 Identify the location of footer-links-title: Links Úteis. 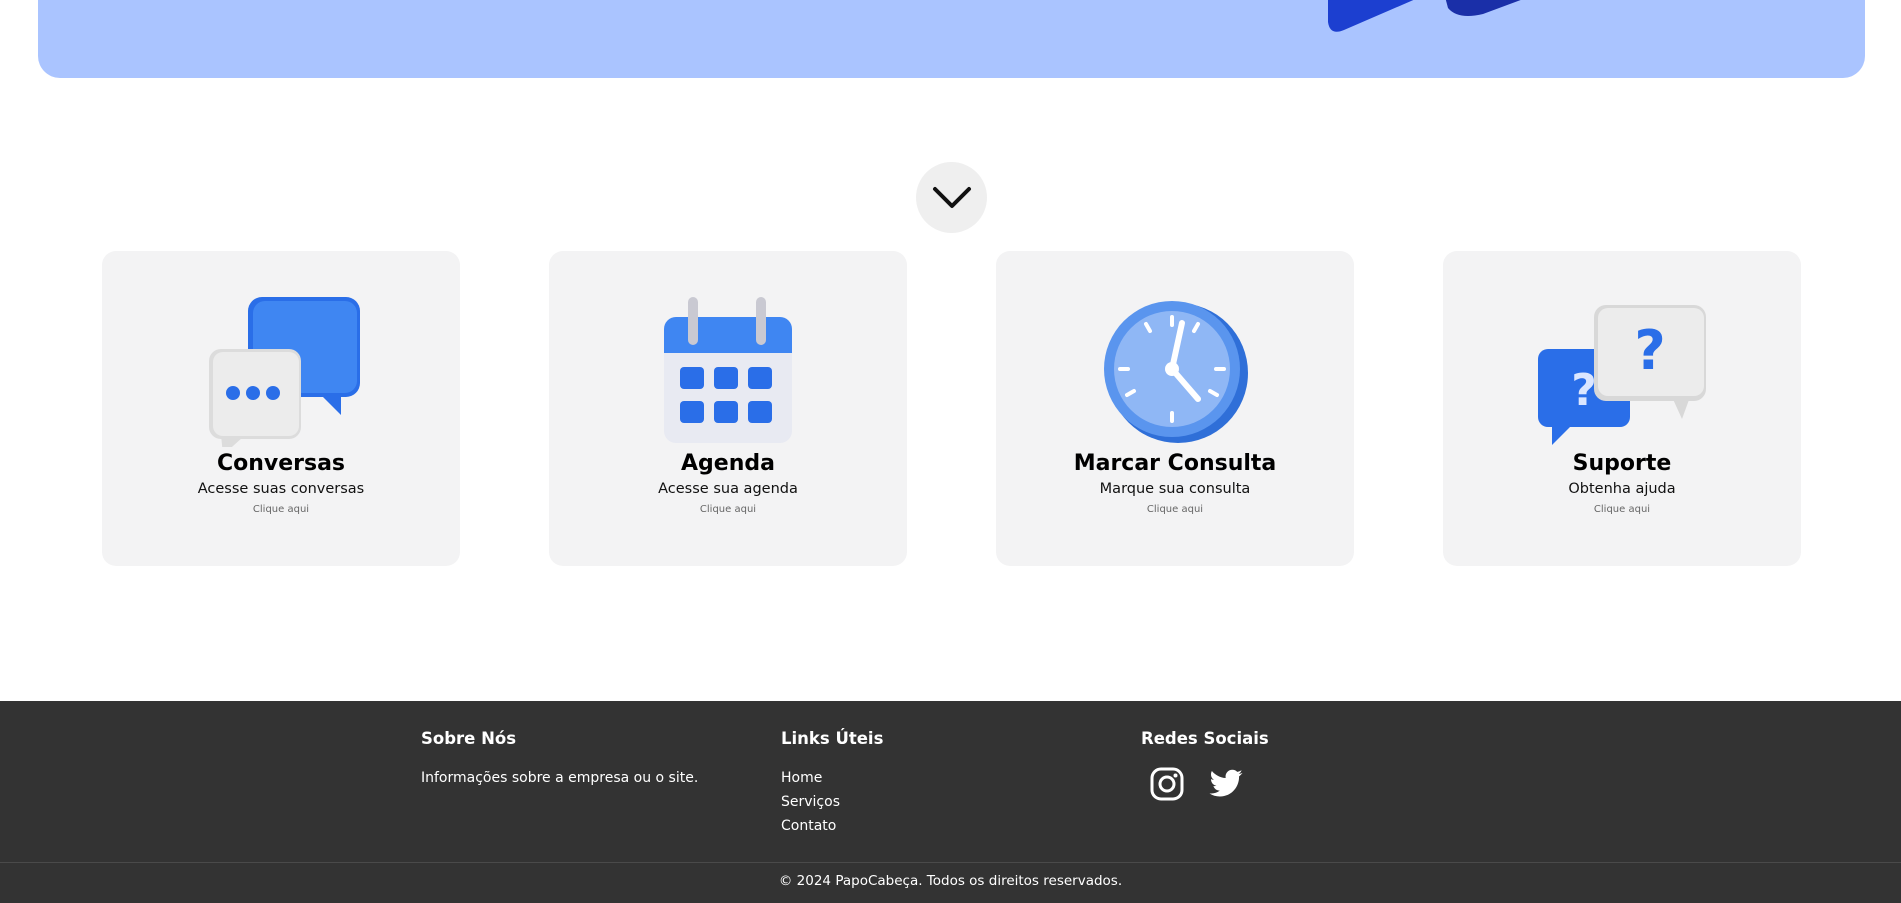
(832, 738).